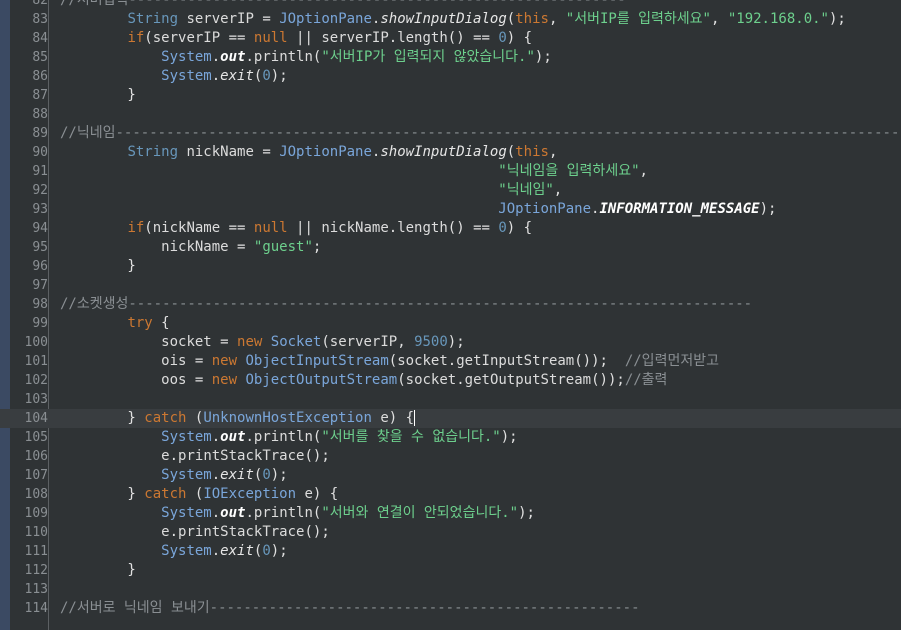 The image size is (901, 630). What do you see at coordinates (40, 228) in the screenshot?
I see `line-number: 94` at bounding box center [40, 228].